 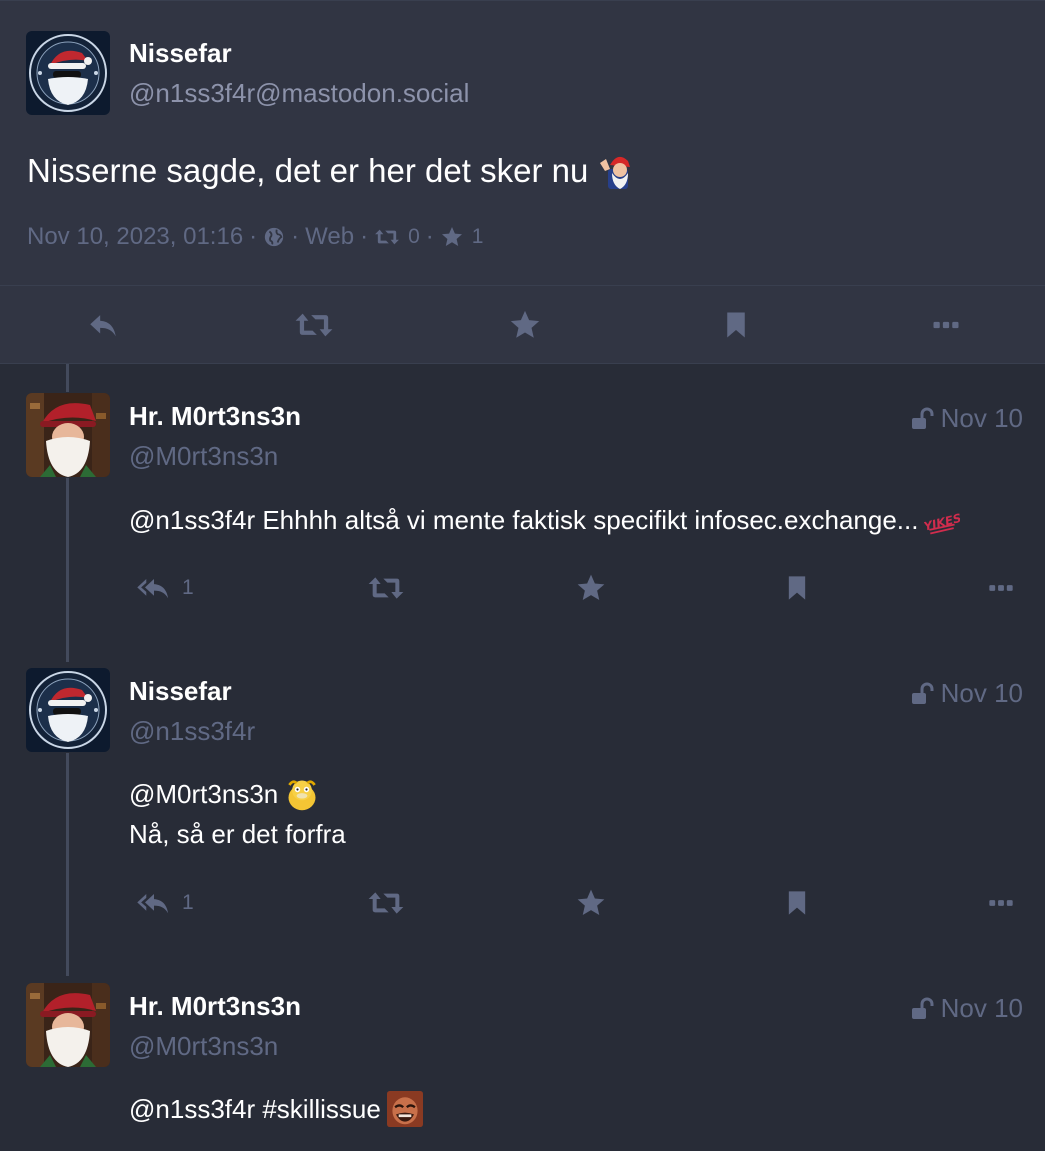 I want to click on reply-icon, so click(x=103, y=325).